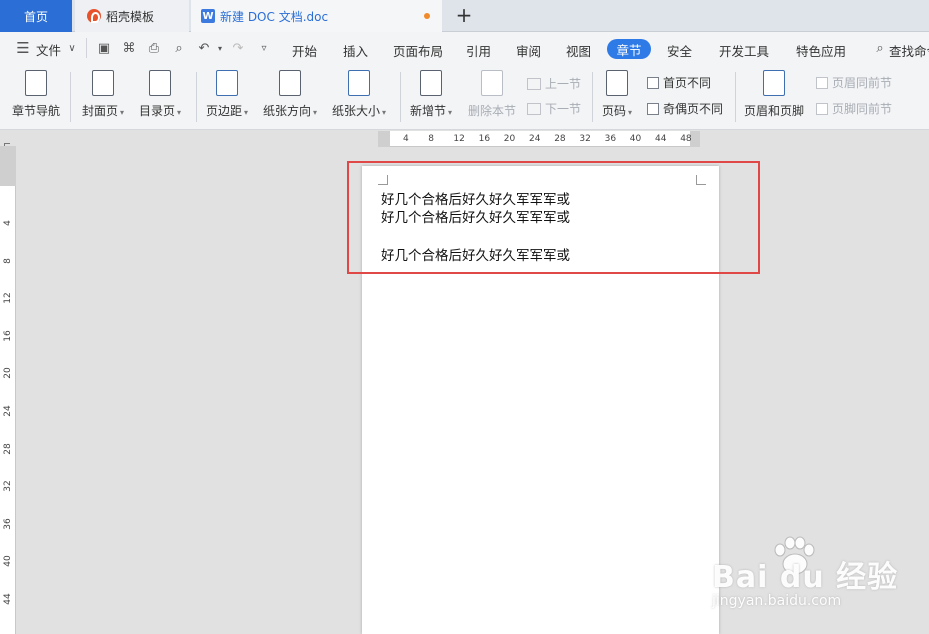 This screenshot has width=929, height=634. What do you see at coordinates (290, 94) in the screenshot?
I see `orientation-button: 纸张方向 ▾` at bounding box center [290, 94].